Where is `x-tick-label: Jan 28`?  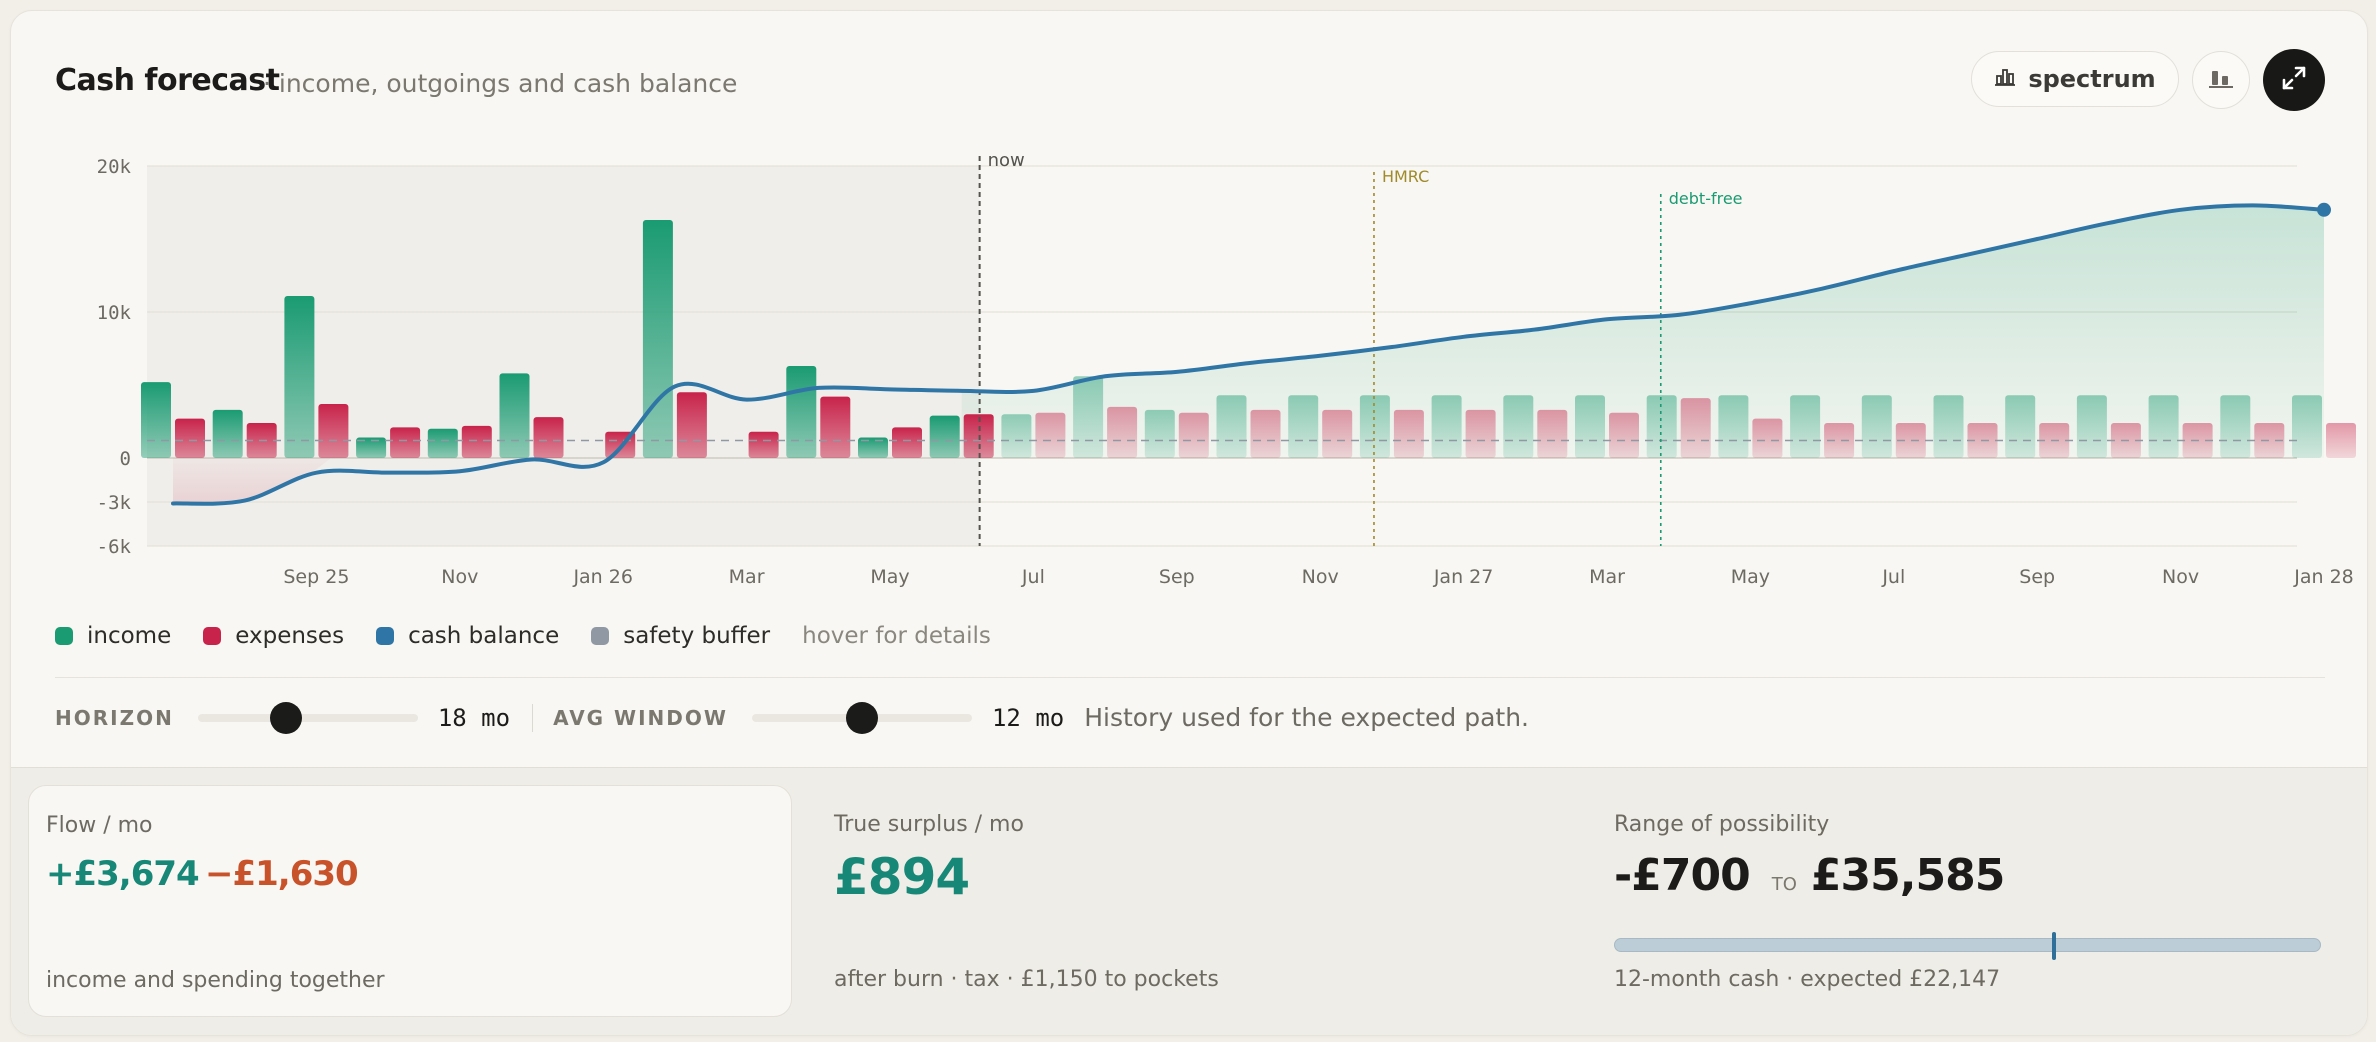 x-tick-label: Jan 28 is located at coordinates (2323, 577).